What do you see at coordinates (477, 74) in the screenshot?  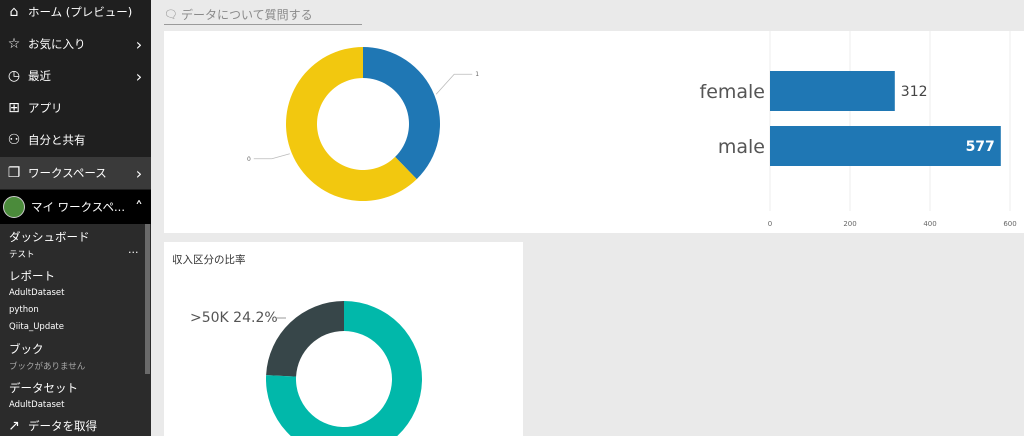 I see `donut1-label: 1` at bounding box center [477, 74].